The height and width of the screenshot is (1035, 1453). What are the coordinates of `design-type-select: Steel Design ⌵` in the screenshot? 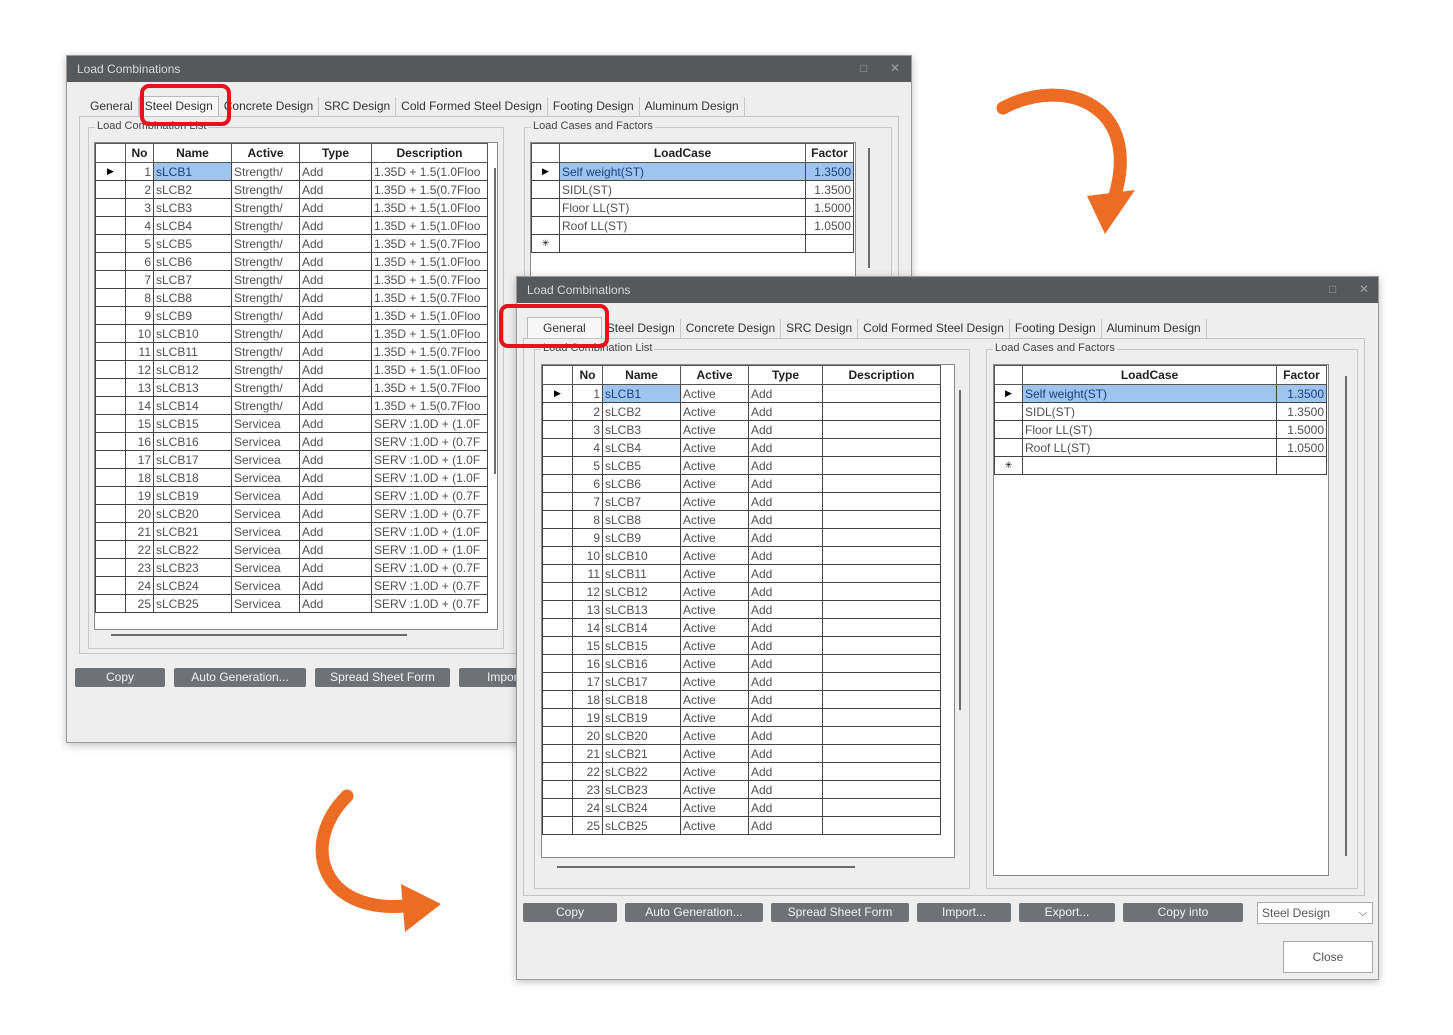 It's located at (1315, 913).